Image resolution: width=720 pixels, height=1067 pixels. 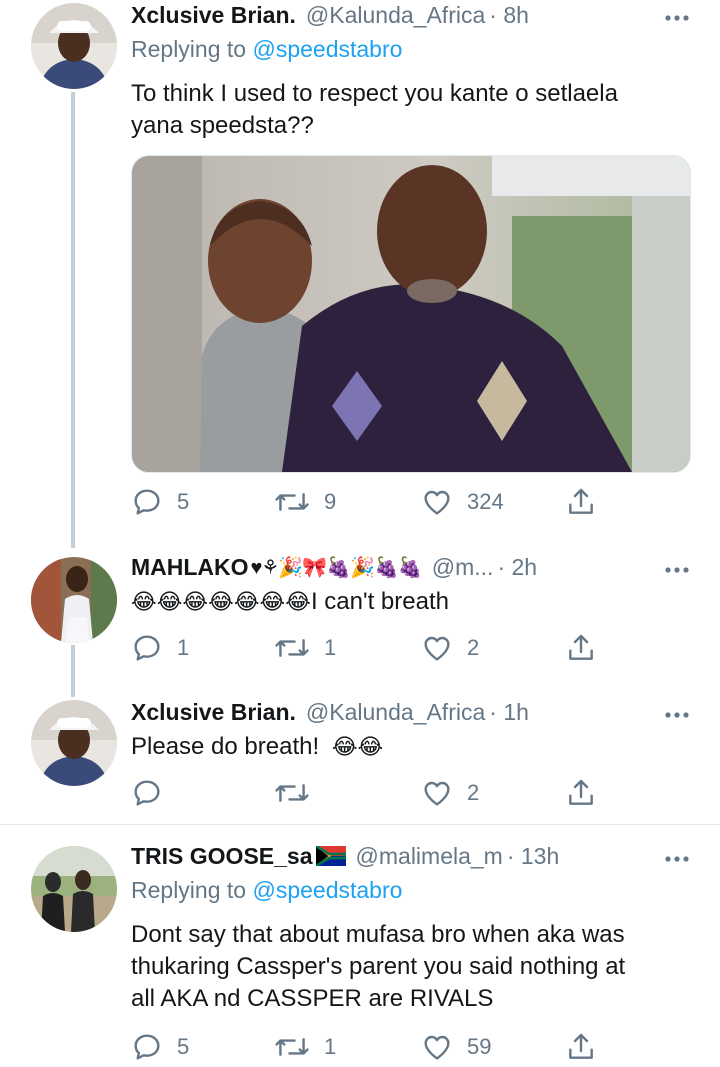 I want to click on tweet-text: Please do breath! 😂😂, so click(x=411, y=747).